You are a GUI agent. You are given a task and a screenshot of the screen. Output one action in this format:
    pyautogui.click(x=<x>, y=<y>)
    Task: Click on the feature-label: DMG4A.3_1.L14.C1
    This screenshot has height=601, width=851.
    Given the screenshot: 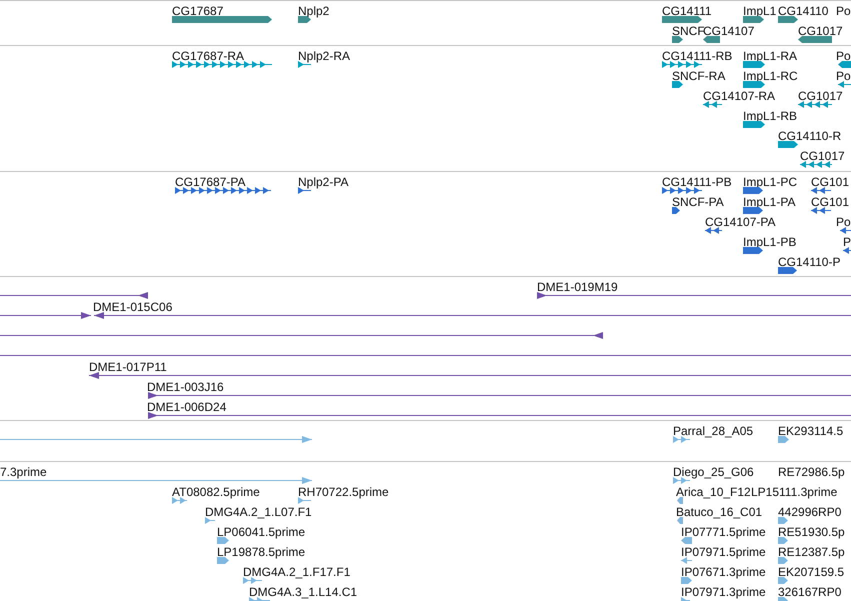 What is the action you would take?
    pyautogui.click(x=303, y=592)
    